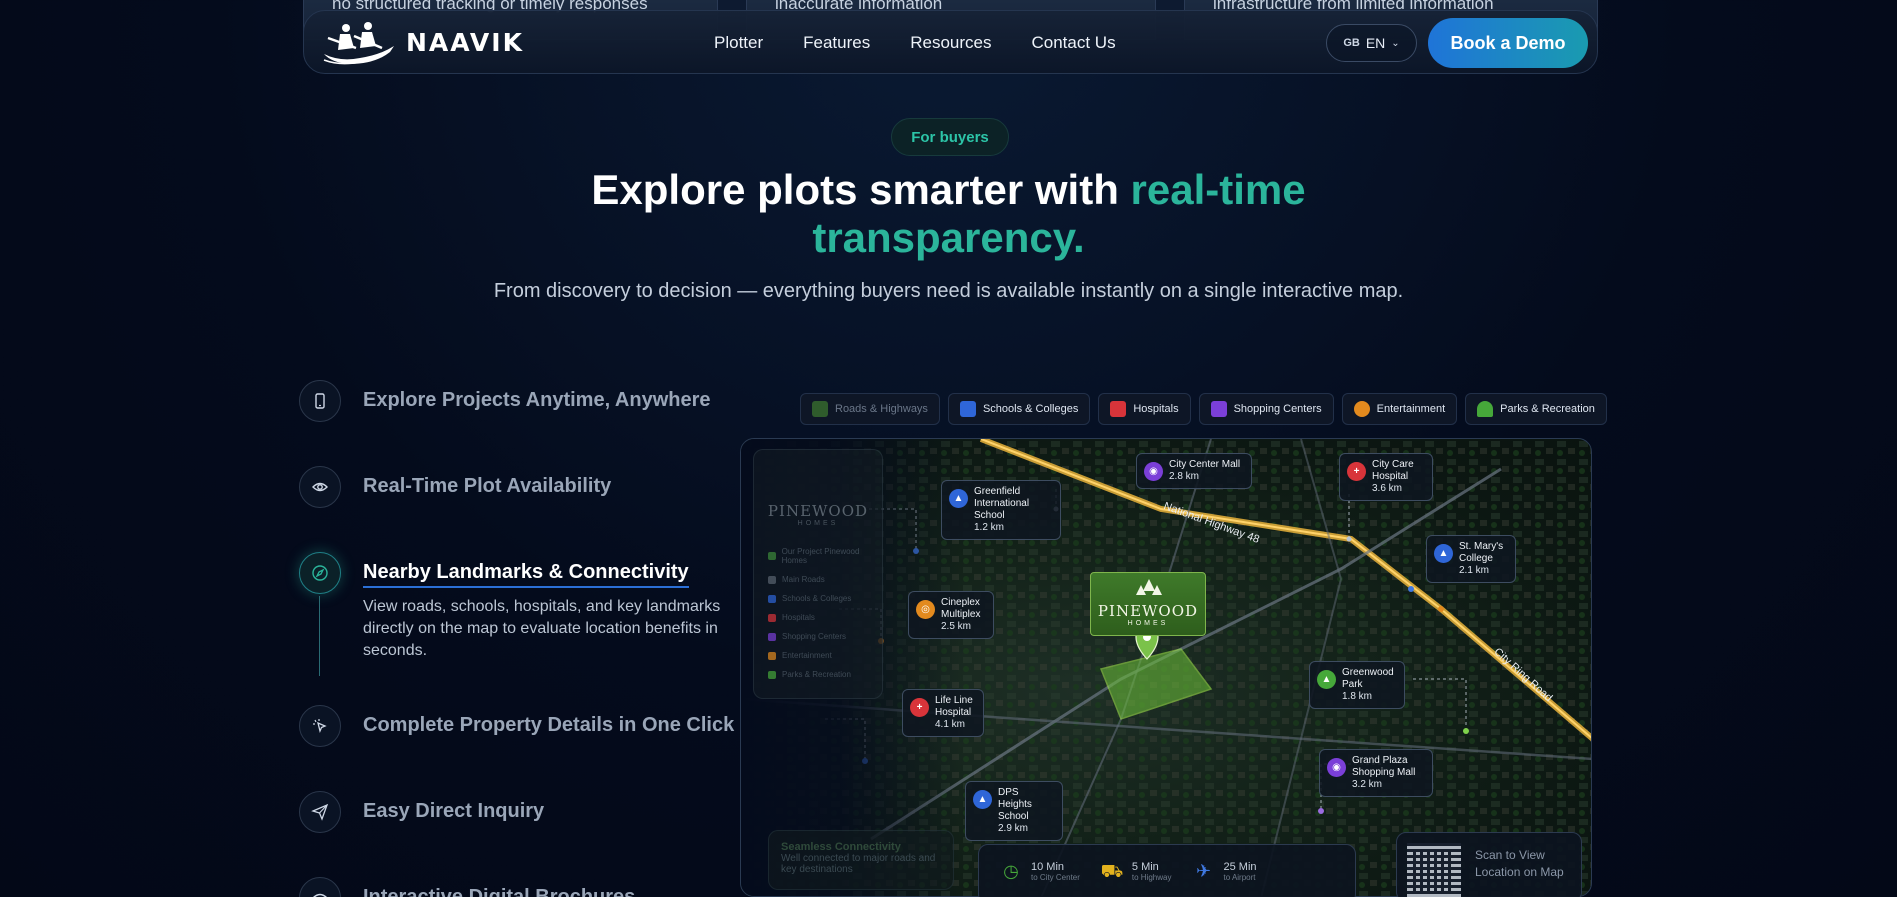  I want to click on pin-name: City Center Mall, so click(1205, 464).